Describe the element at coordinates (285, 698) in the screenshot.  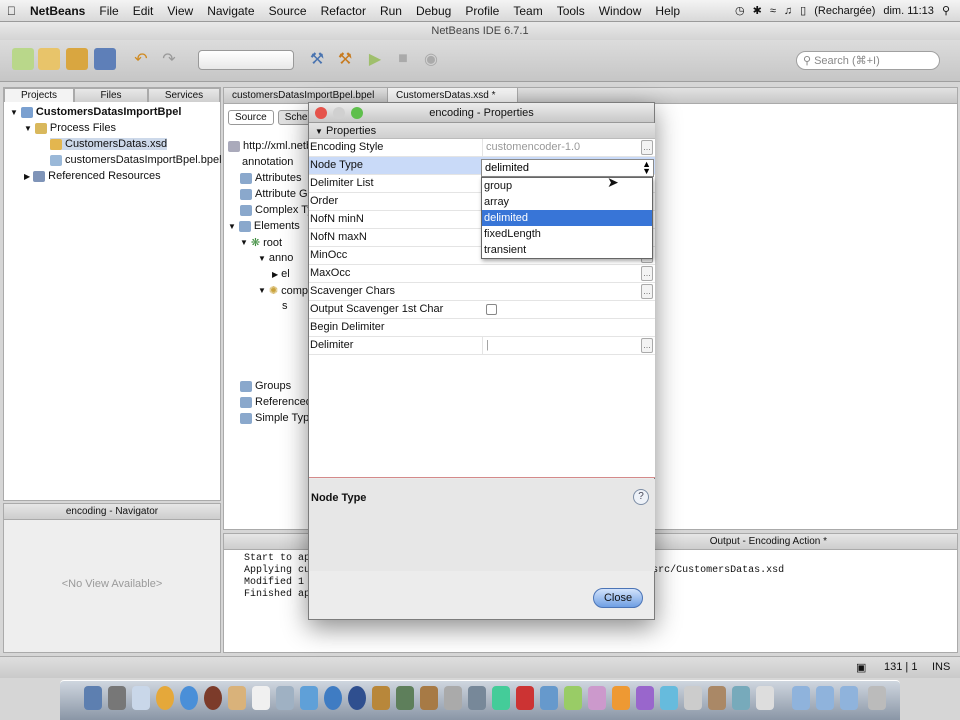
I see `preview-icon` at that location.